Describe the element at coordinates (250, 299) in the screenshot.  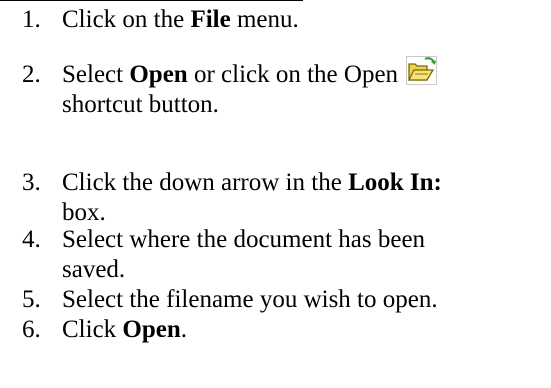
I see `step-text: Select the filename you wish to open.` at that location.